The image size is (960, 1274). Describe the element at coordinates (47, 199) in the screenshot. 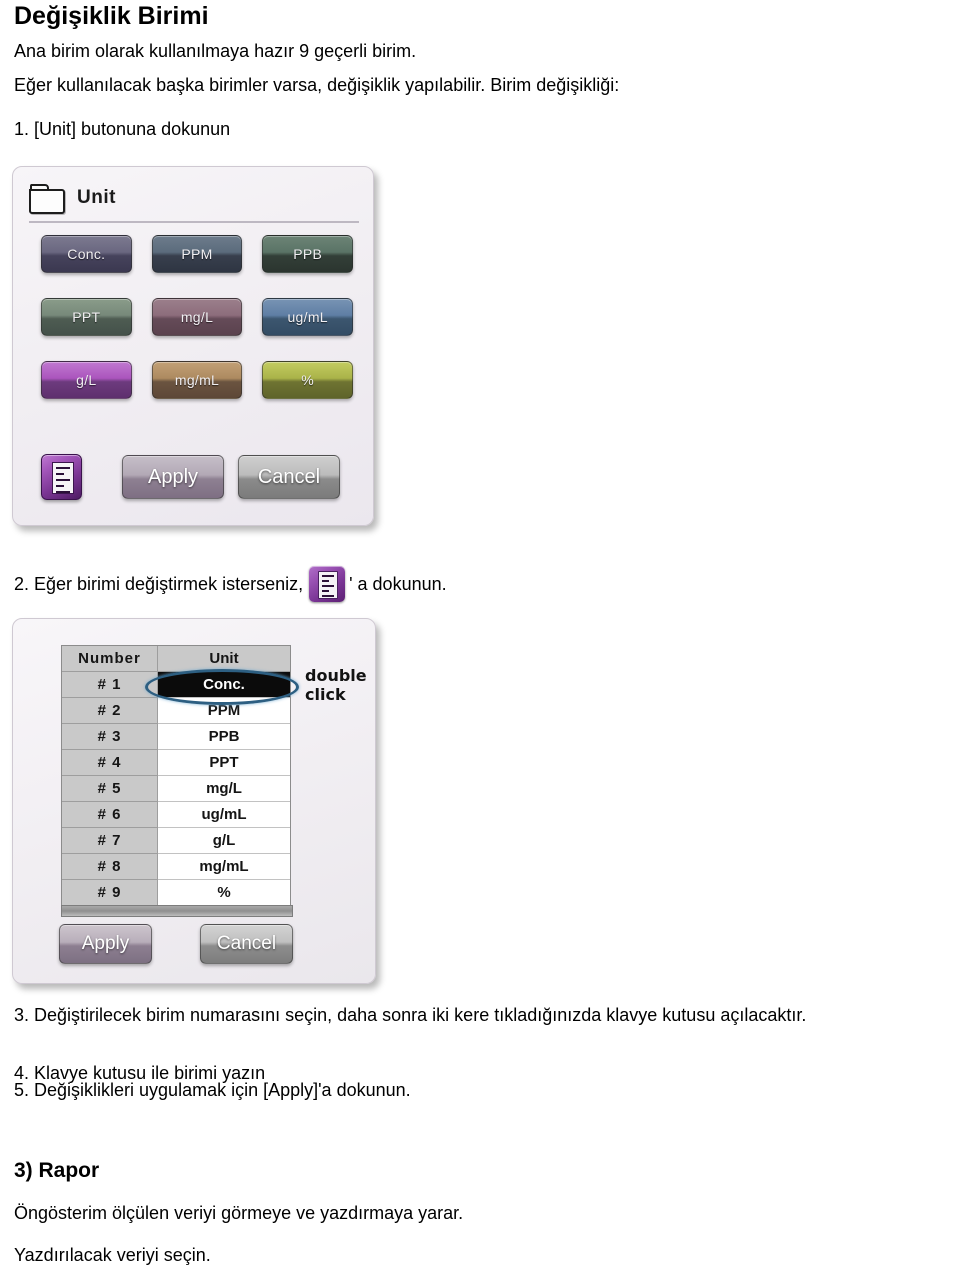

I see `folder-icon` at that location.